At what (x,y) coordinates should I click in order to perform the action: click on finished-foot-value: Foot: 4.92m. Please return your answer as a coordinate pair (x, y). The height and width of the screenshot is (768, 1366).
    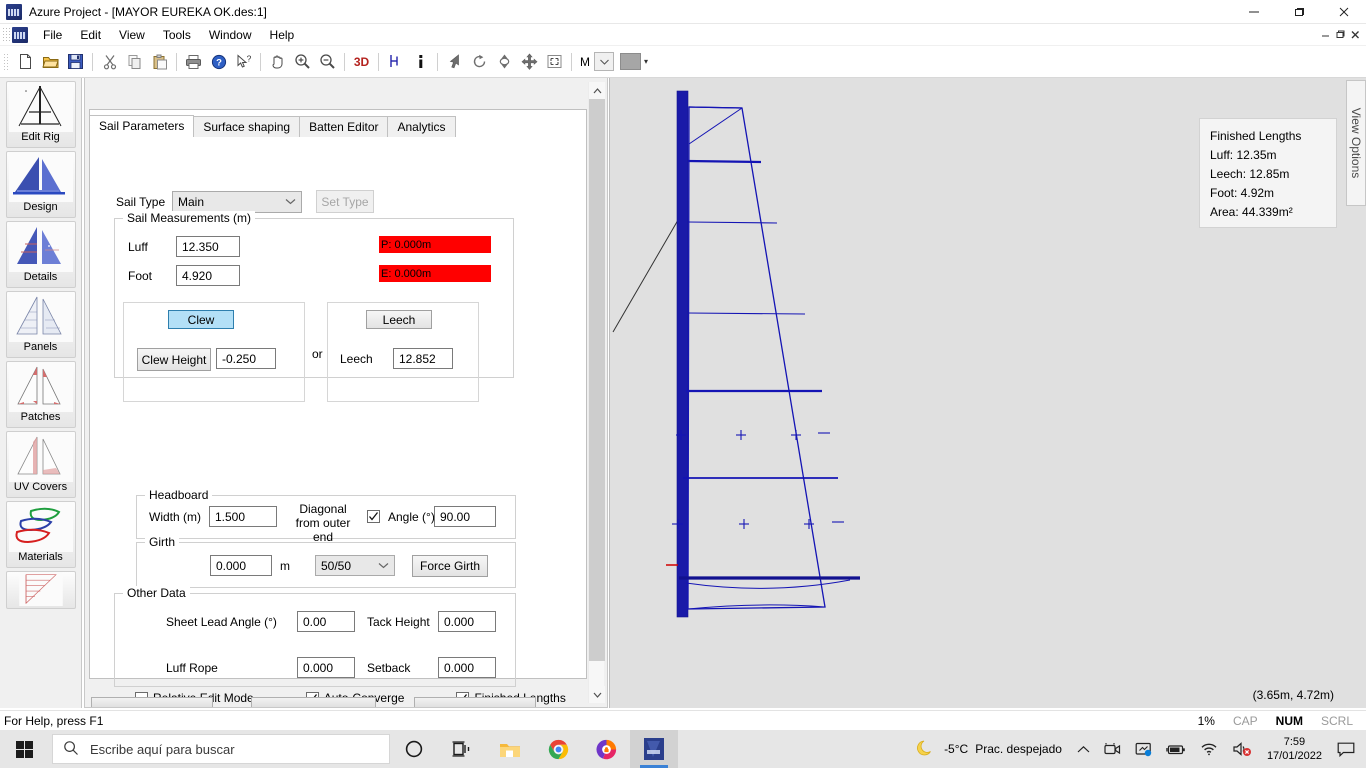
    Looking at the image, I should click on (1242, 193).